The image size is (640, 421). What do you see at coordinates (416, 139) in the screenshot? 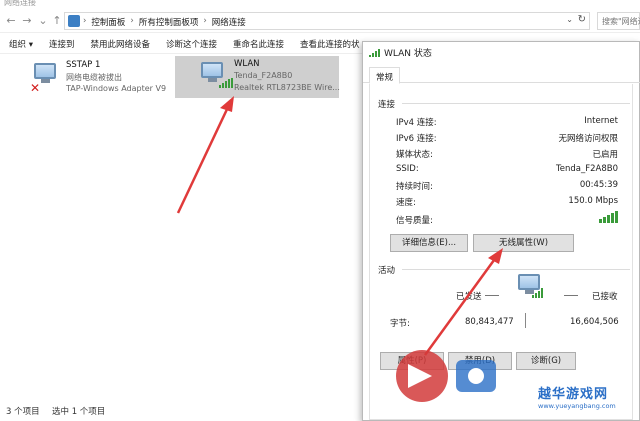
I see `row-label: IPv6 连接:` at bounding box center [416, 139].